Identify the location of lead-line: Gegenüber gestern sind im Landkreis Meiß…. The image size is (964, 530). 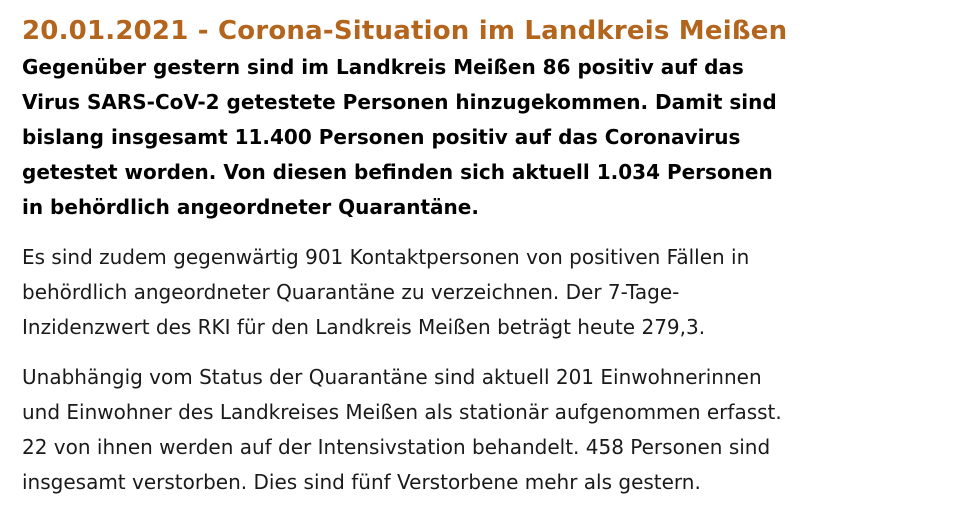
(383, 67).